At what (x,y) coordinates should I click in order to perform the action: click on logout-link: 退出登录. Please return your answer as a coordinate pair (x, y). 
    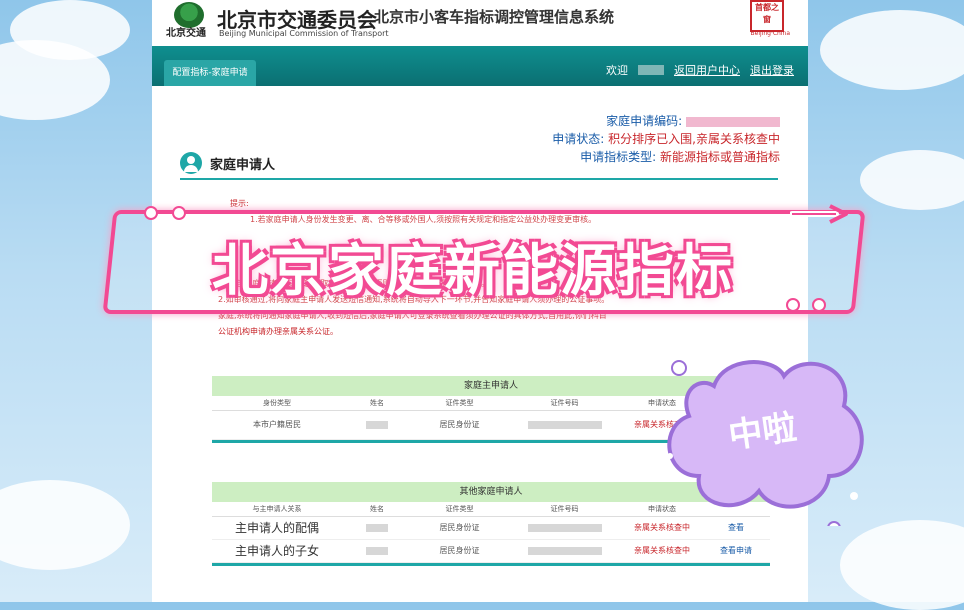
    Looking at the image, I should click on (772, 70).